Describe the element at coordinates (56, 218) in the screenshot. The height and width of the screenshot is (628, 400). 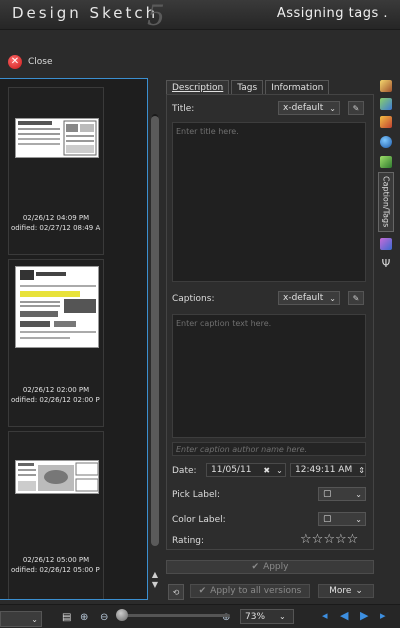
I see `thumbnail-date: 02/26/12 04:09 PM` at that location.